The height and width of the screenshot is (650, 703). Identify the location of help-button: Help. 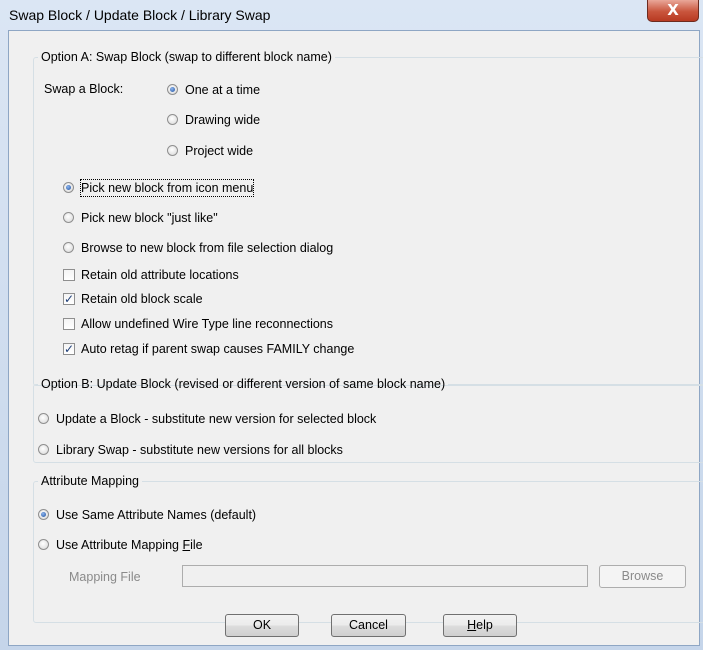
(480, 625).